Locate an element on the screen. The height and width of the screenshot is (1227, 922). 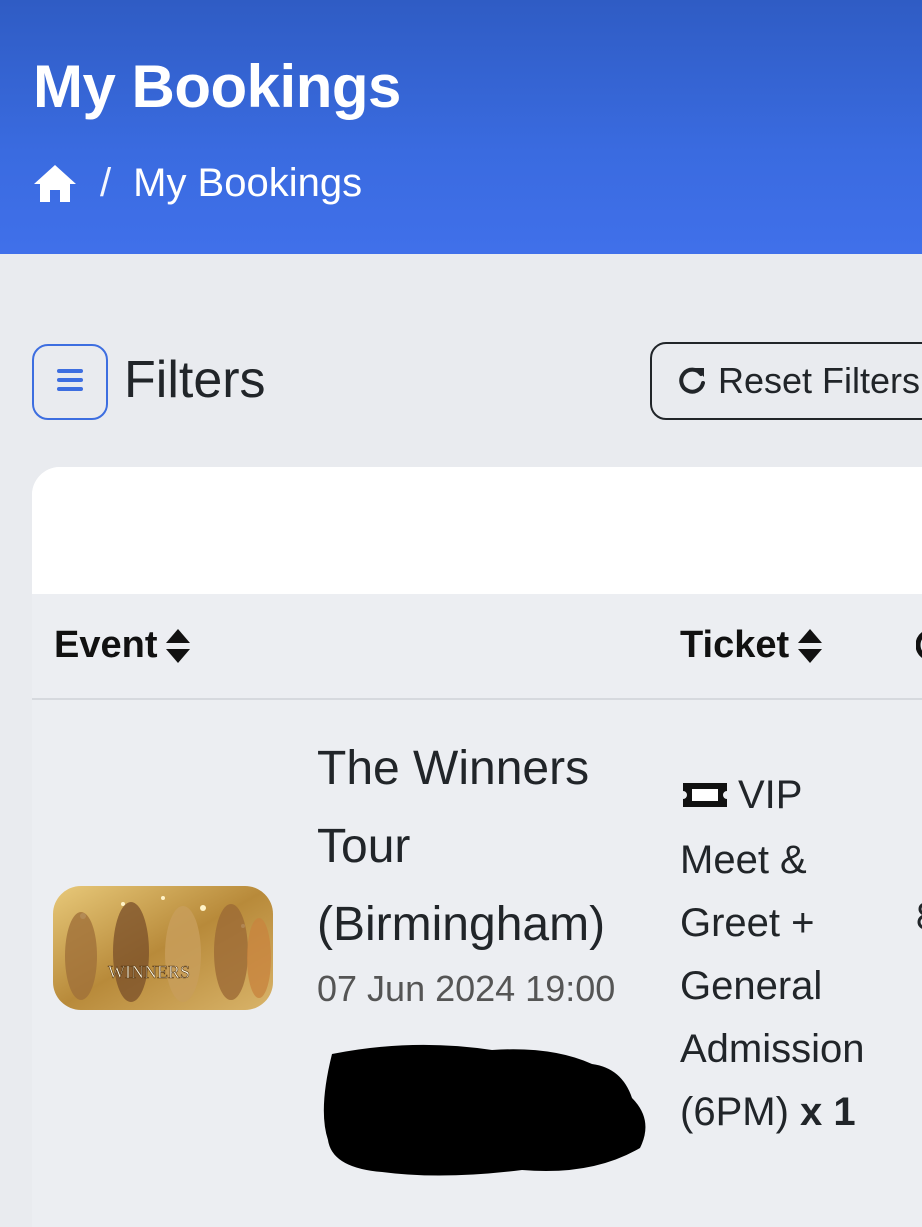
column-header-ticket: Ticket is located at coordinates (751, 645).